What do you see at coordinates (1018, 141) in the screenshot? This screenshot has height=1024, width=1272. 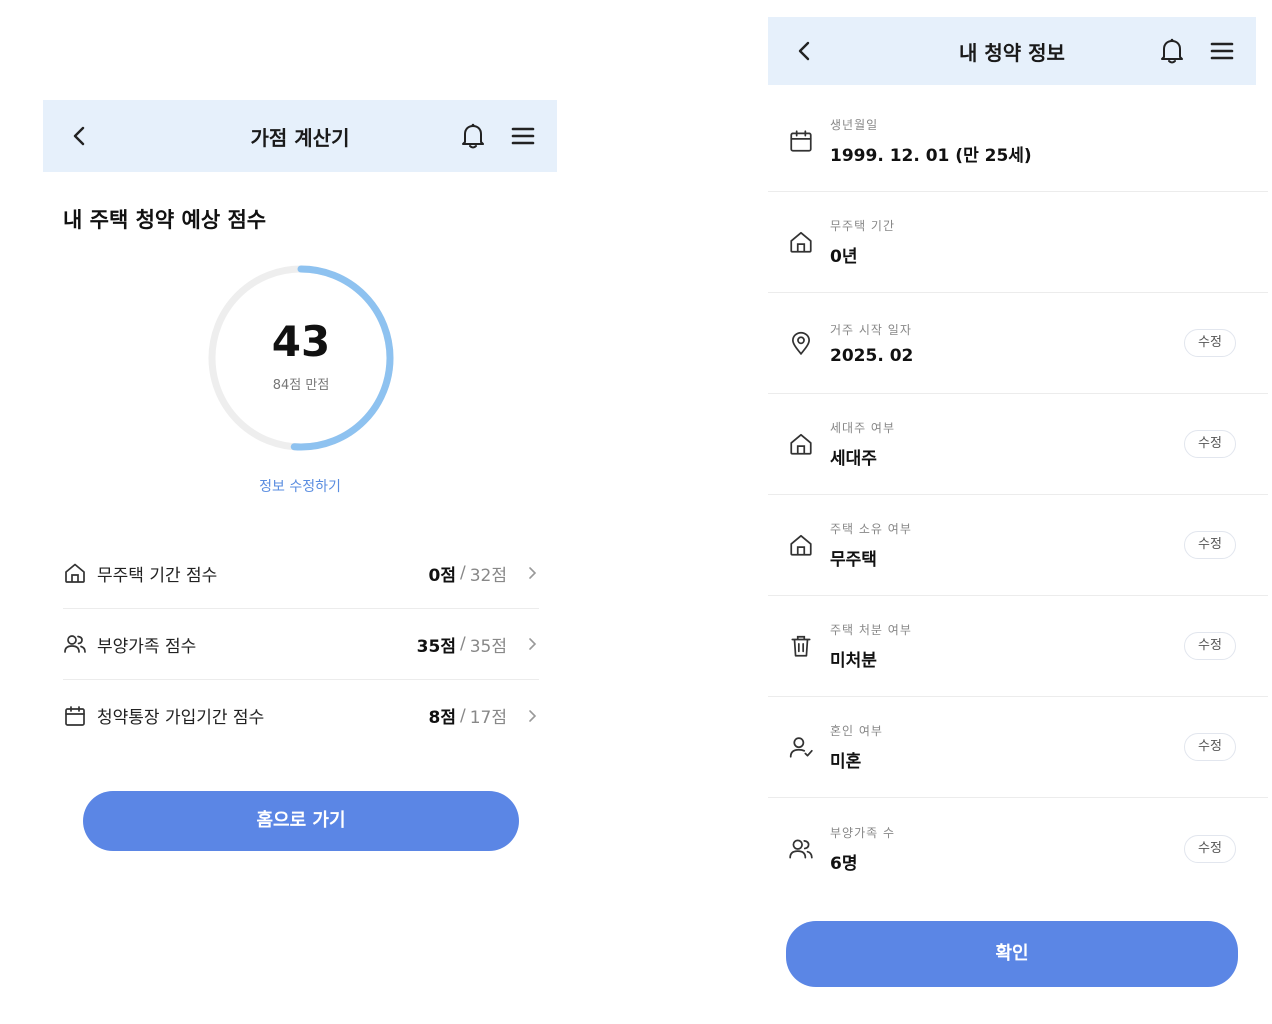 I see `info-row-birthdate: 생년월일 1999. 12. 01 (만 25세)` at bounding box center [1018, 141].